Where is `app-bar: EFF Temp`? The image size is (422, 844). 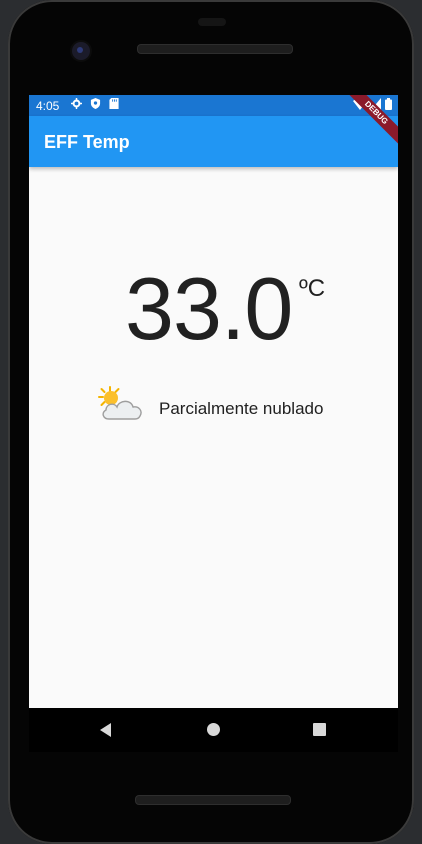
app-bar: EFF Temp is located at coordinates (213, 141).